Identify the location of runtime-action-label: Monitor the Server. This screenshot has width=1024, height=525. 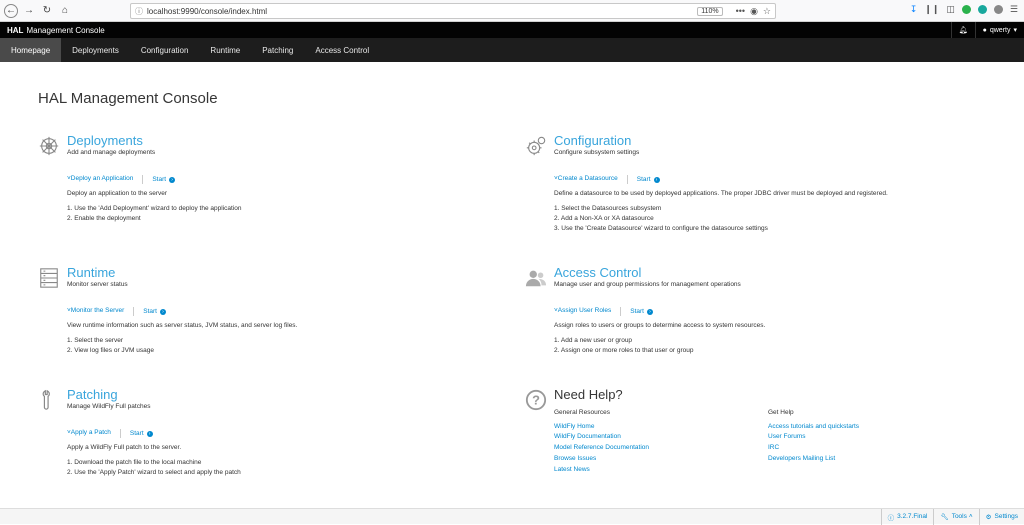
(97, 310).